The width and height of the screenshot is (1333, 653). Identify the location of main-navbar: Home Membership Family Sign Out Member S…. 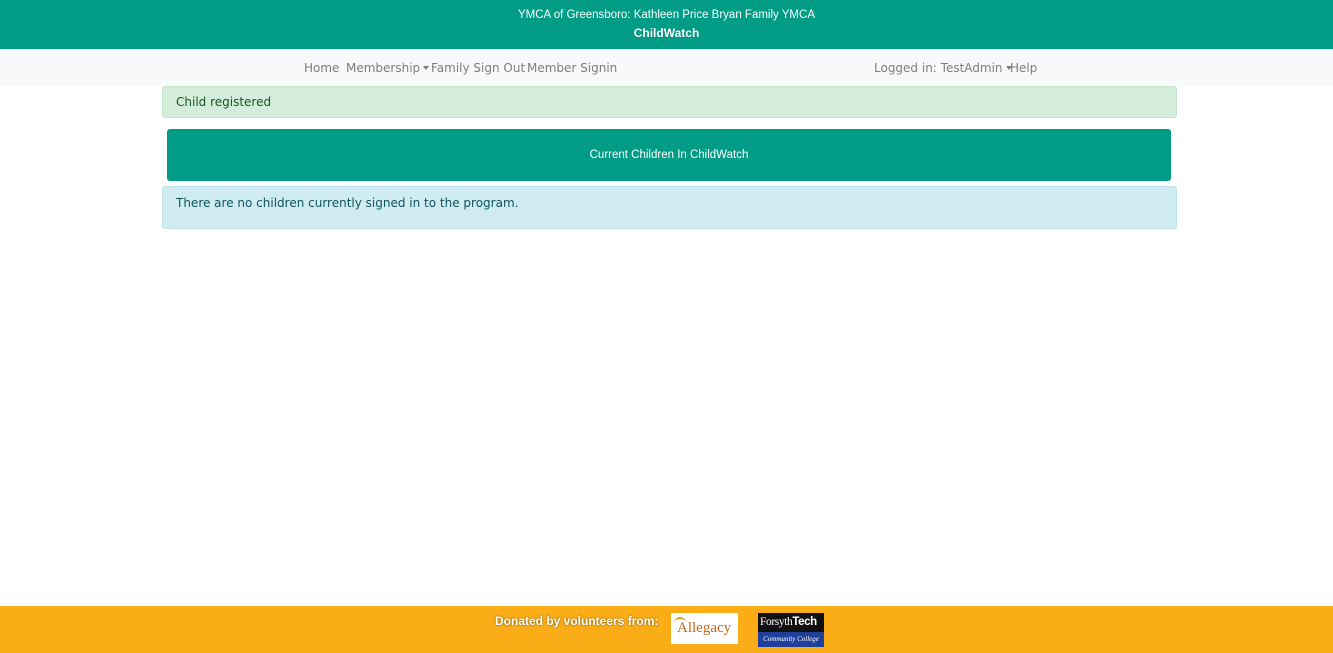
(666, 67).